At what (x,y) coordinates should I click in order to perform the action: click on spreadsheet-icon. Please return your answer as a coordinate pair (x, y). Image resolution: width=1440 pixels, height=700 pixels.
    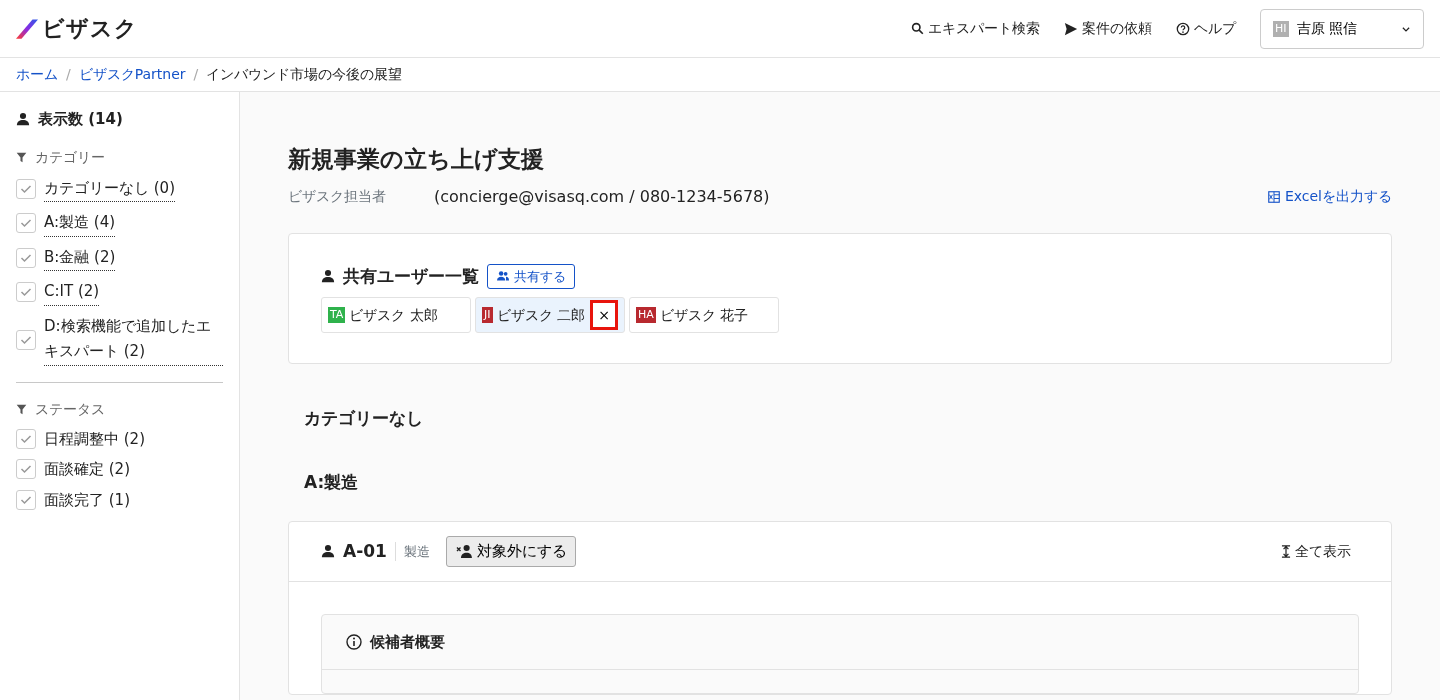
    Looking at the image, I should click on (1273, 196).